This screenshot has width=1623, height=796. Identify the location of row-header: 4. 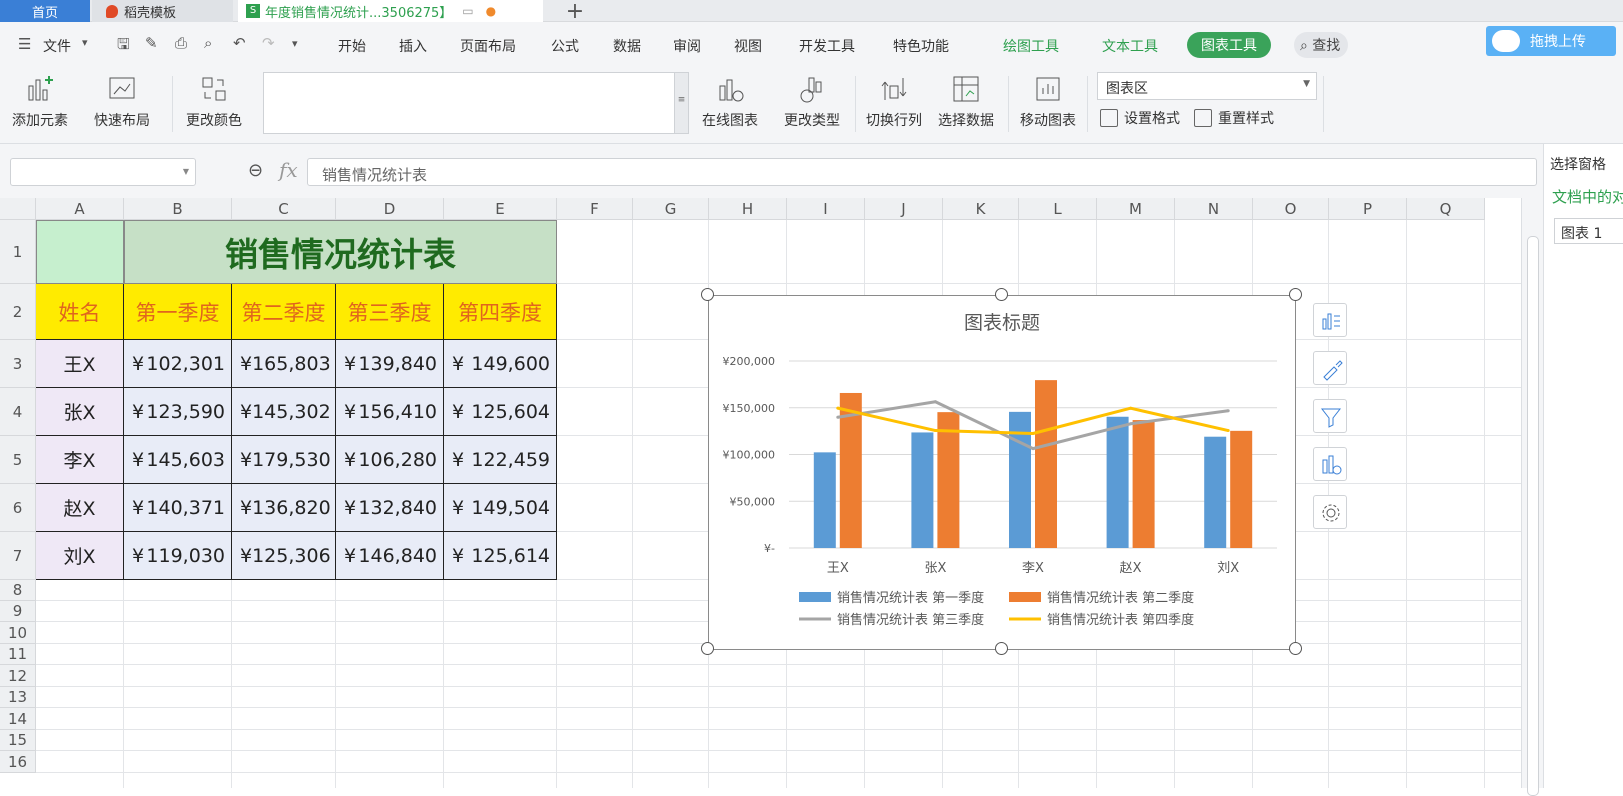
(18, 412).